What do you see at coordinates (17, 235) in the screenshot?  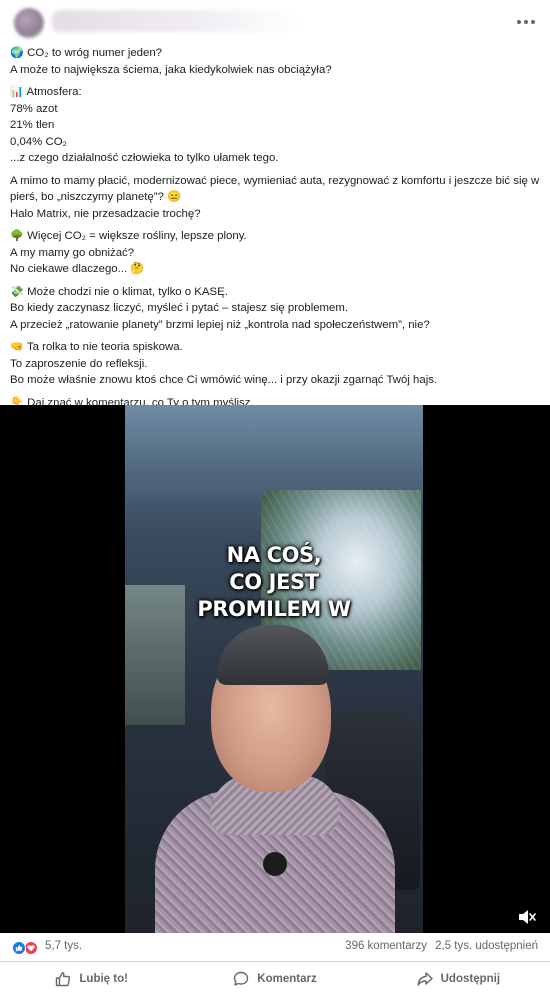 I see `emoji-icon: 🌳` at bounding box center [17, 235].